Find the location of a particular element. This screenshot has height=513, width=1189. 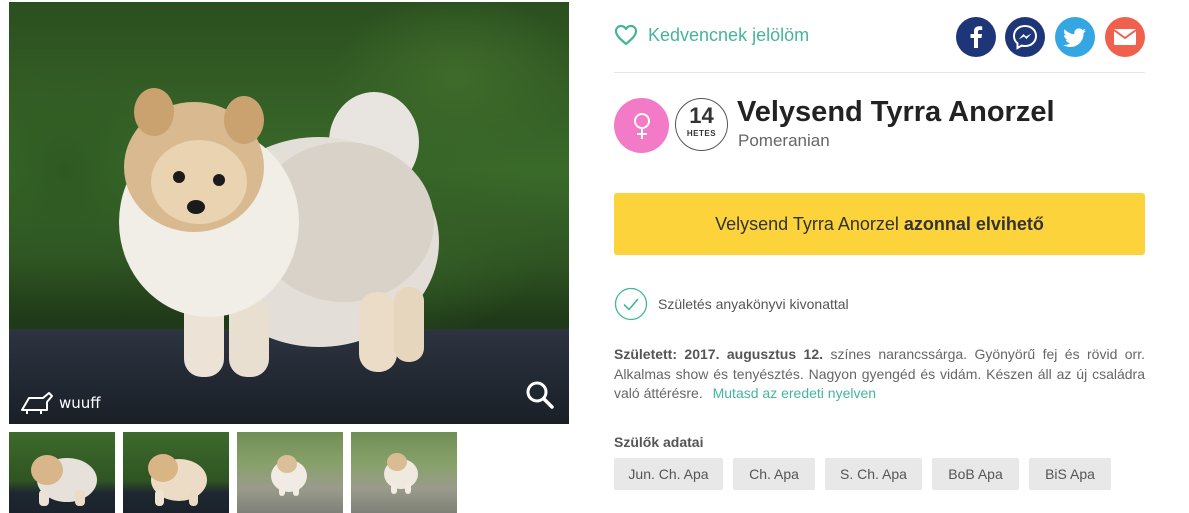

birth-date: Született: 2017. augusztus 12. is located at coordinates (718, 354).